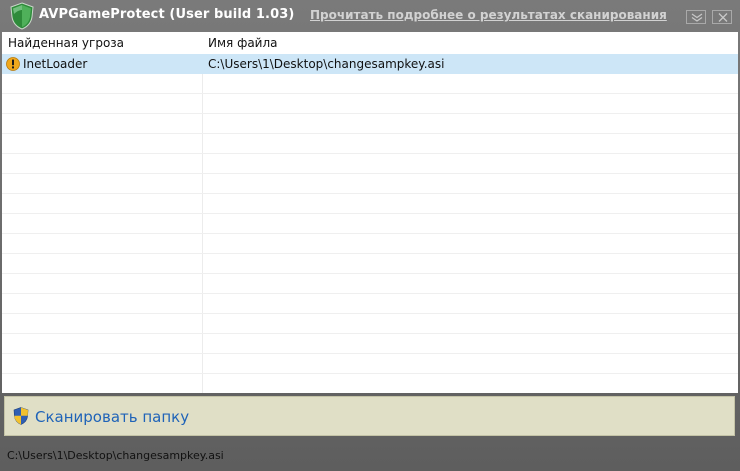 Image resolution: width=740 pixels, height=471 pixels. What do you see at coordinates (326, 64) in the screenshot?
I see `file-path-cell: C:\Users\1\Desktop\changesampkey.asi` at bounding box center [326, 64].